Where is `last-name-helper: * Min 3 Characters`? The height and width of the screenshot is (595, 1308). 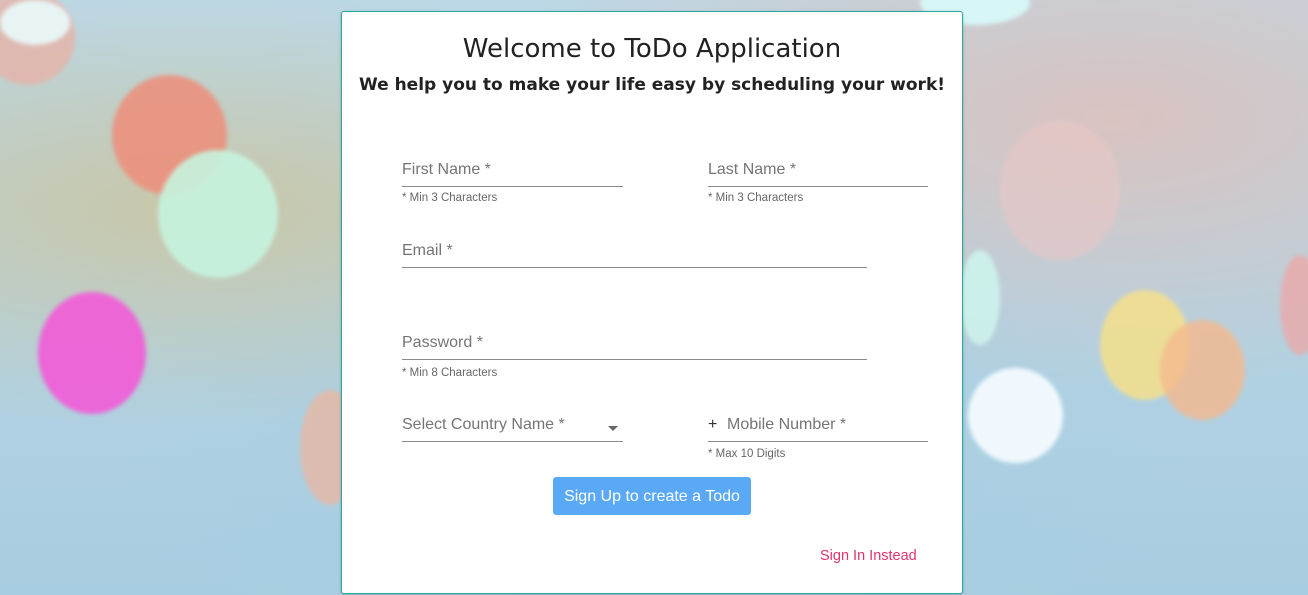
last-name-helper: * Min 3 Characters is located at coordinates (756, 198).